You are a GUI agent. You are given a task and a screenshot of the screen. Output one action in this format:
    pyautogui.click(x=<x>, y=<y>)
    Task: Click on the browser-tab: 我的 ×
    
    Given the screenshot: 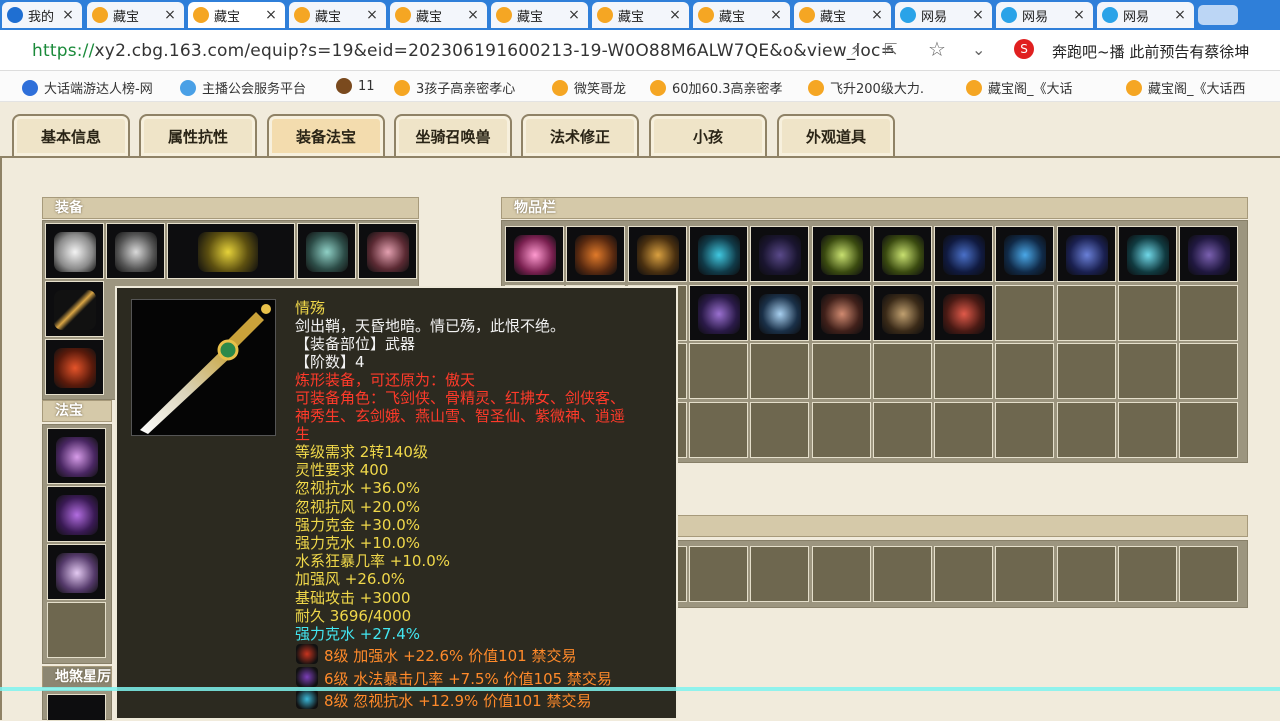 What is the action you would take?
    pyautogui.click(x=42, y=15)
    